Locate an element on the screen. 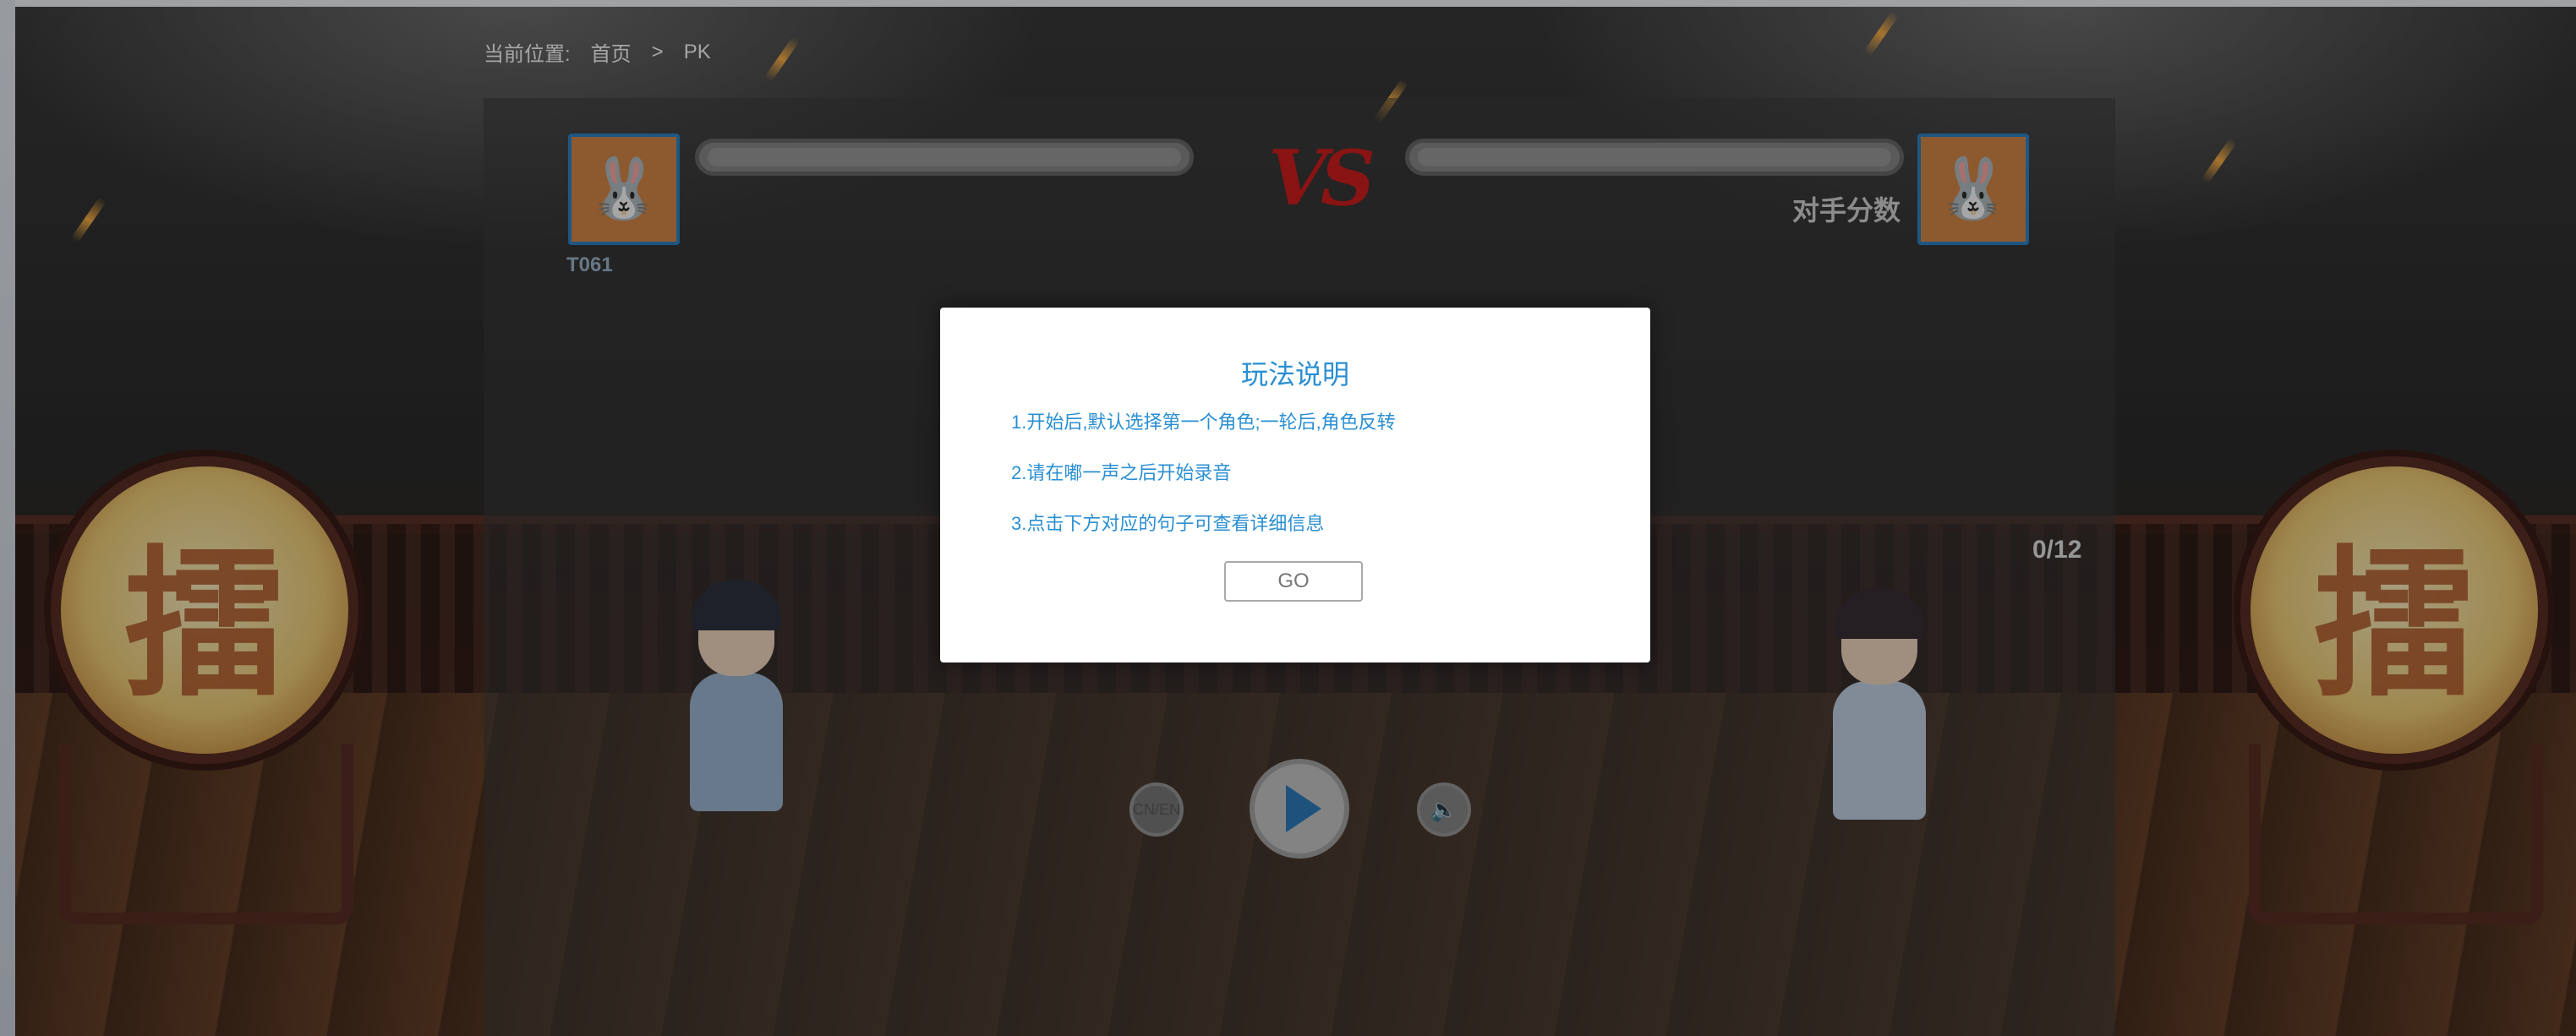 The image size is (2576, 1036). rule-line-2: 2.请在嘟一声之后开始录音 is located at coordinates (1121, 472).